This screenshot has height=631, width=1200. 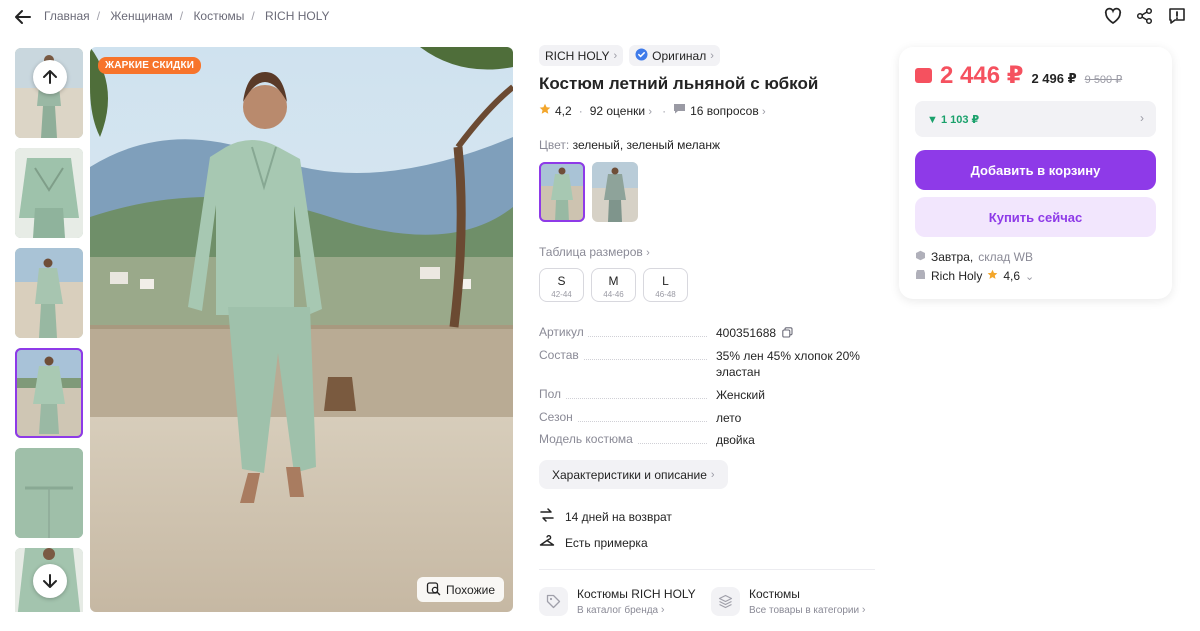 I want to click on size-label: S, so click(x=561, y=281).